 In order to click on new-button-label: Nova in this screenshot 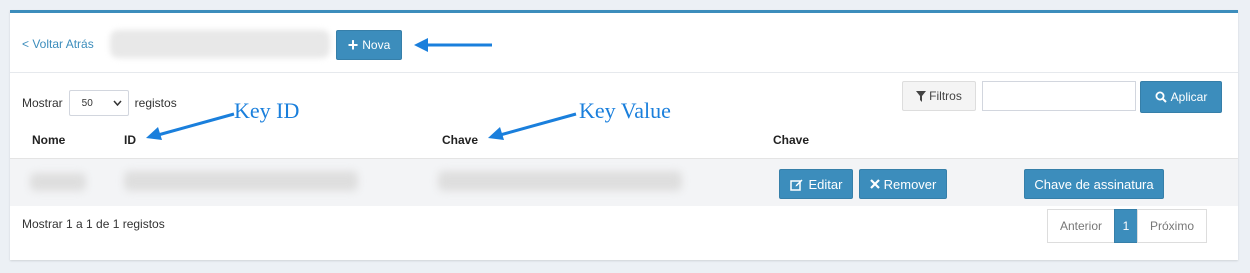, I will do `click(376, 45)`.